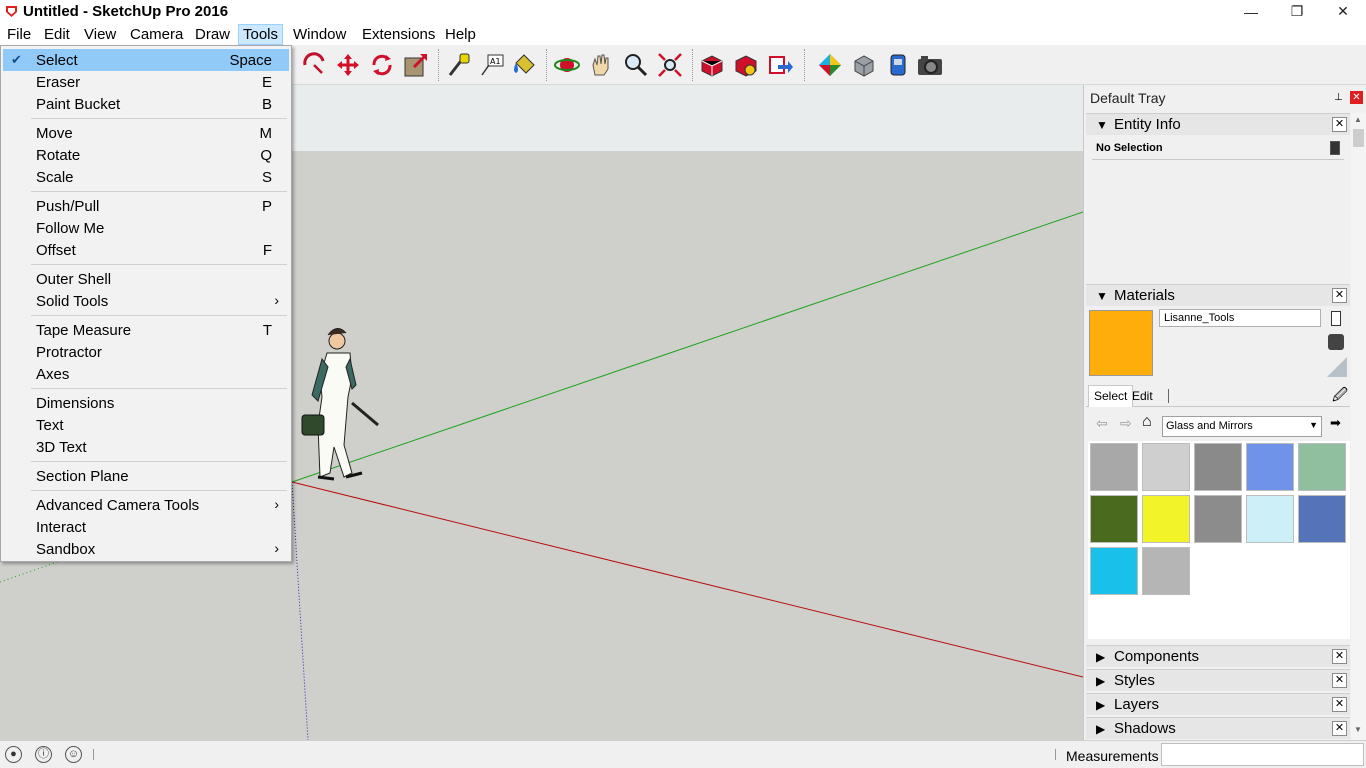  I want to click on eyedropper-icon: 🖉, so click(1340, 397).